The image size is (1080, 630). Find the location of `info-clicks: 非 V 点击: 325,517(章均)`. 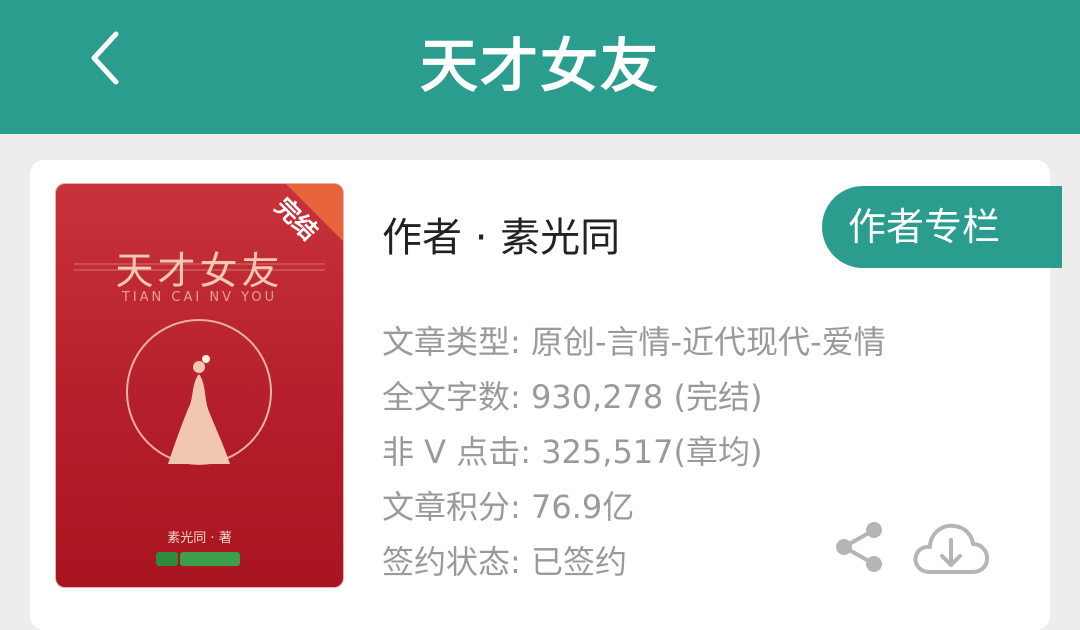

info-clicks: 非 V 点击: 325,517(章均) is located at coordinates (572, 452).